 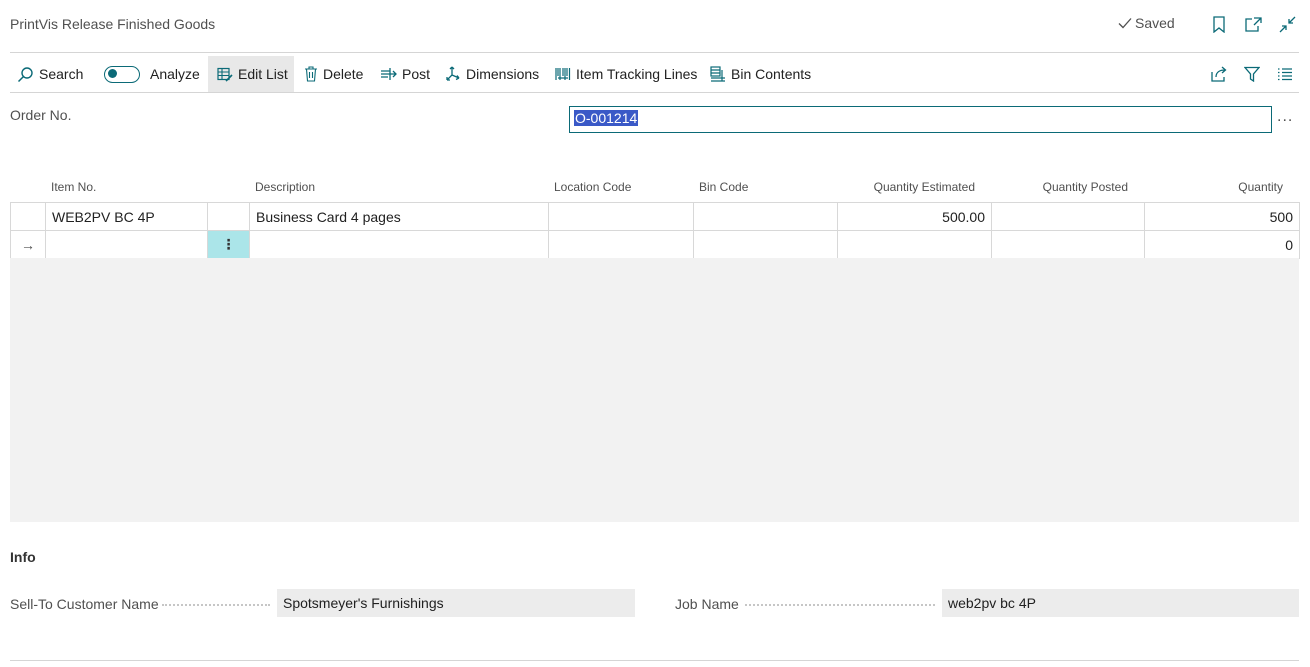 I want to click on edit-list-label: Edit List, so click(x=263, y=74).